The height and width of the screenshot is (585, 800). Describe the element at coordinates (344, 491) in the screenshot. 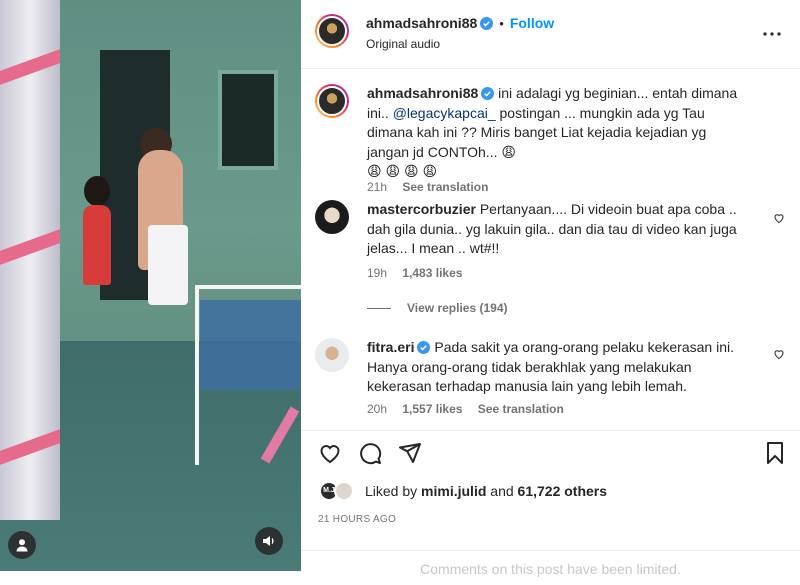

I see `liker-avatar` at that location.